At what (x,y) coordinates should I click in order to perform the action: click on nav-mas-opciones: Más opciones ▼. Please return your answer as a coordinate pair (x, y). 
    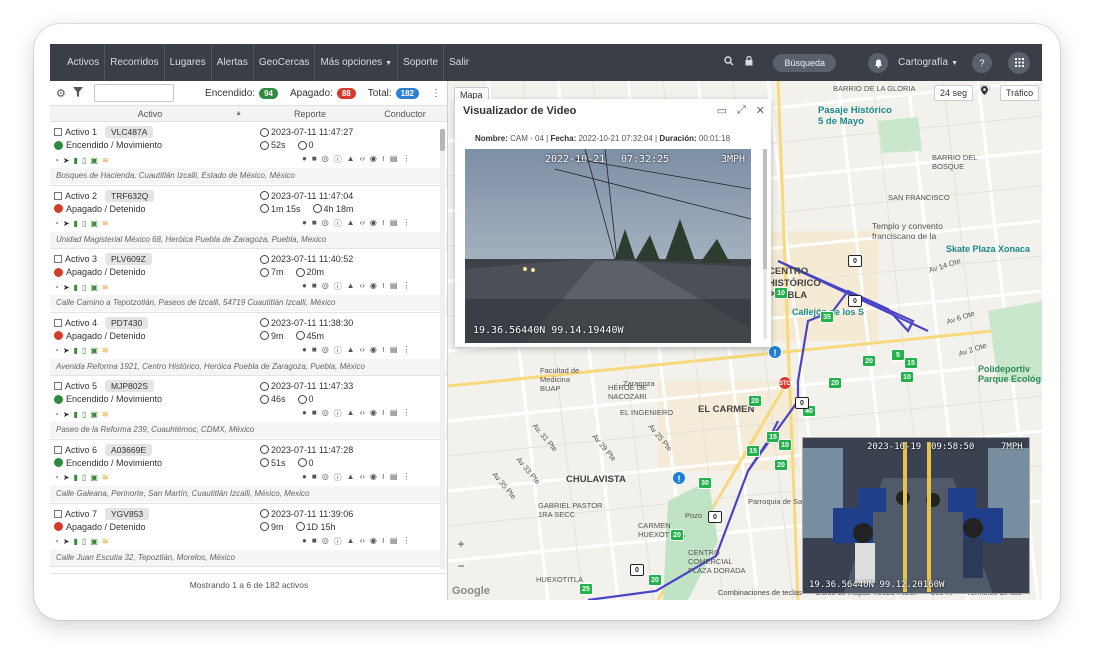
    Looking at the image, I should click on (357, 62).